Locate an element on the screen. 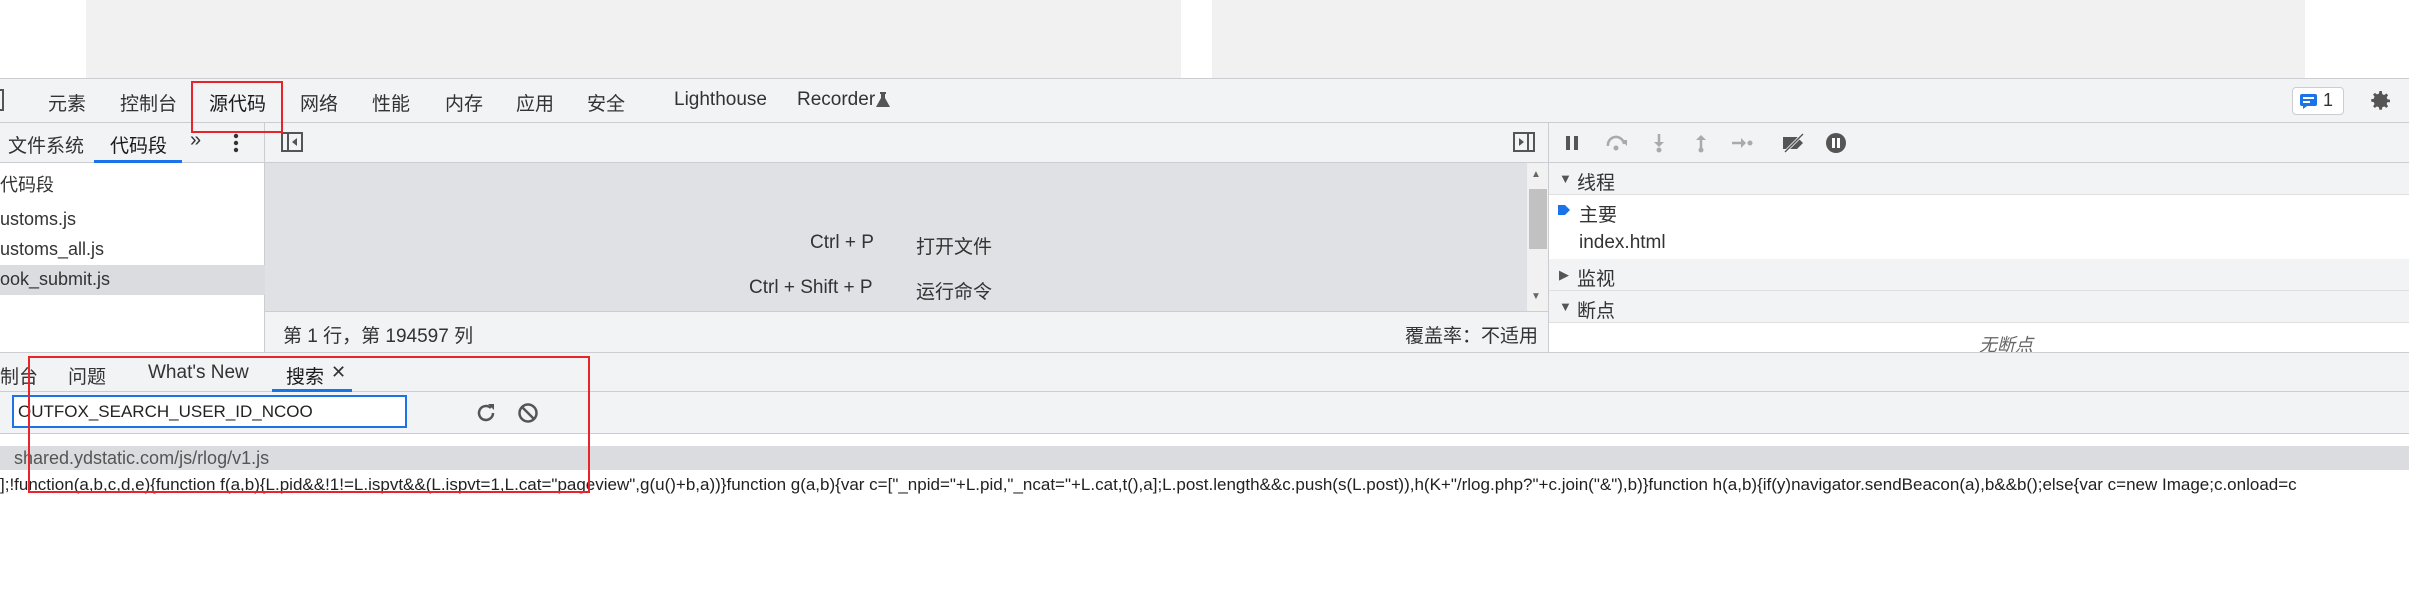 Image resolution: width=2409 pixels, height=609 pixels. editor-scrollbar: ▲ ▼ is located at coordinates (1537, 237).